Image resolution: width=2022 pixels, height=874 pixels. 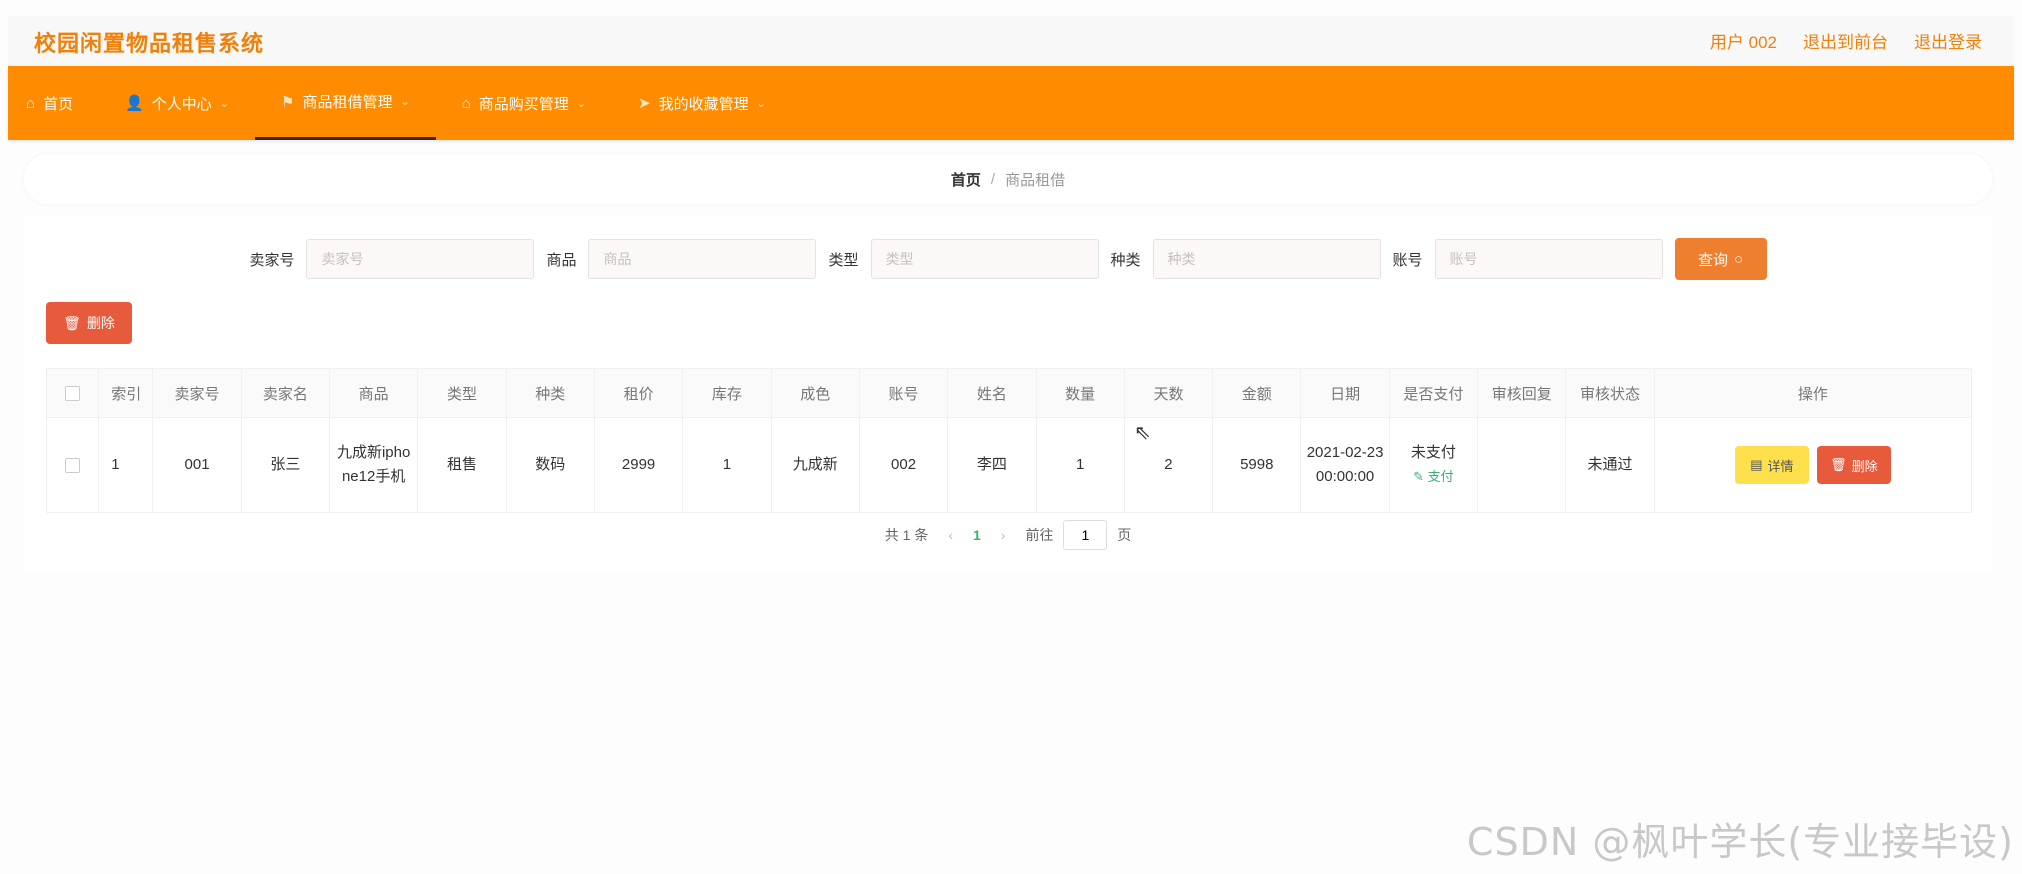 I want to click on nav-label: 首页, so click(x=58, y=104).